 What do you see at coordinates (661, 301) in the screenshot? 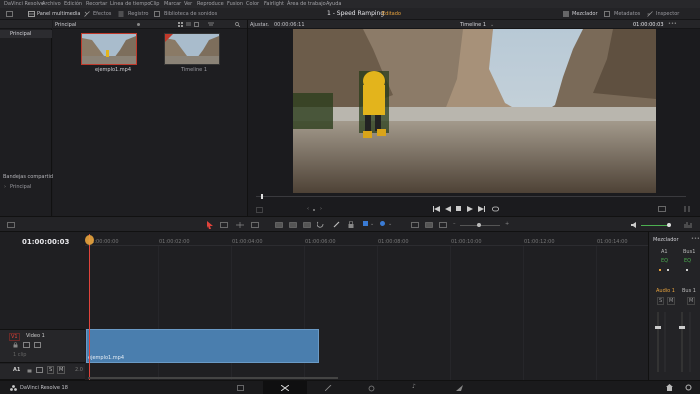
I see `mixer-solo-button: S` at bounding box center [661, 301].